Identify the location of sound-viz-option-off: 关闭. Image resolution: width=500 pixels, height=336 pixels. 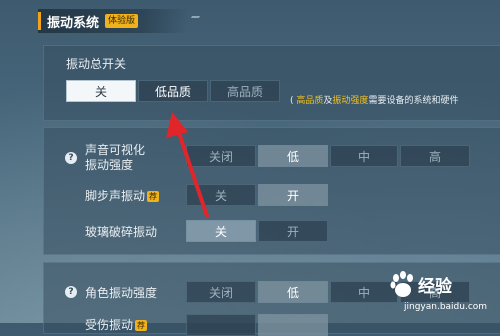
(221, 156).